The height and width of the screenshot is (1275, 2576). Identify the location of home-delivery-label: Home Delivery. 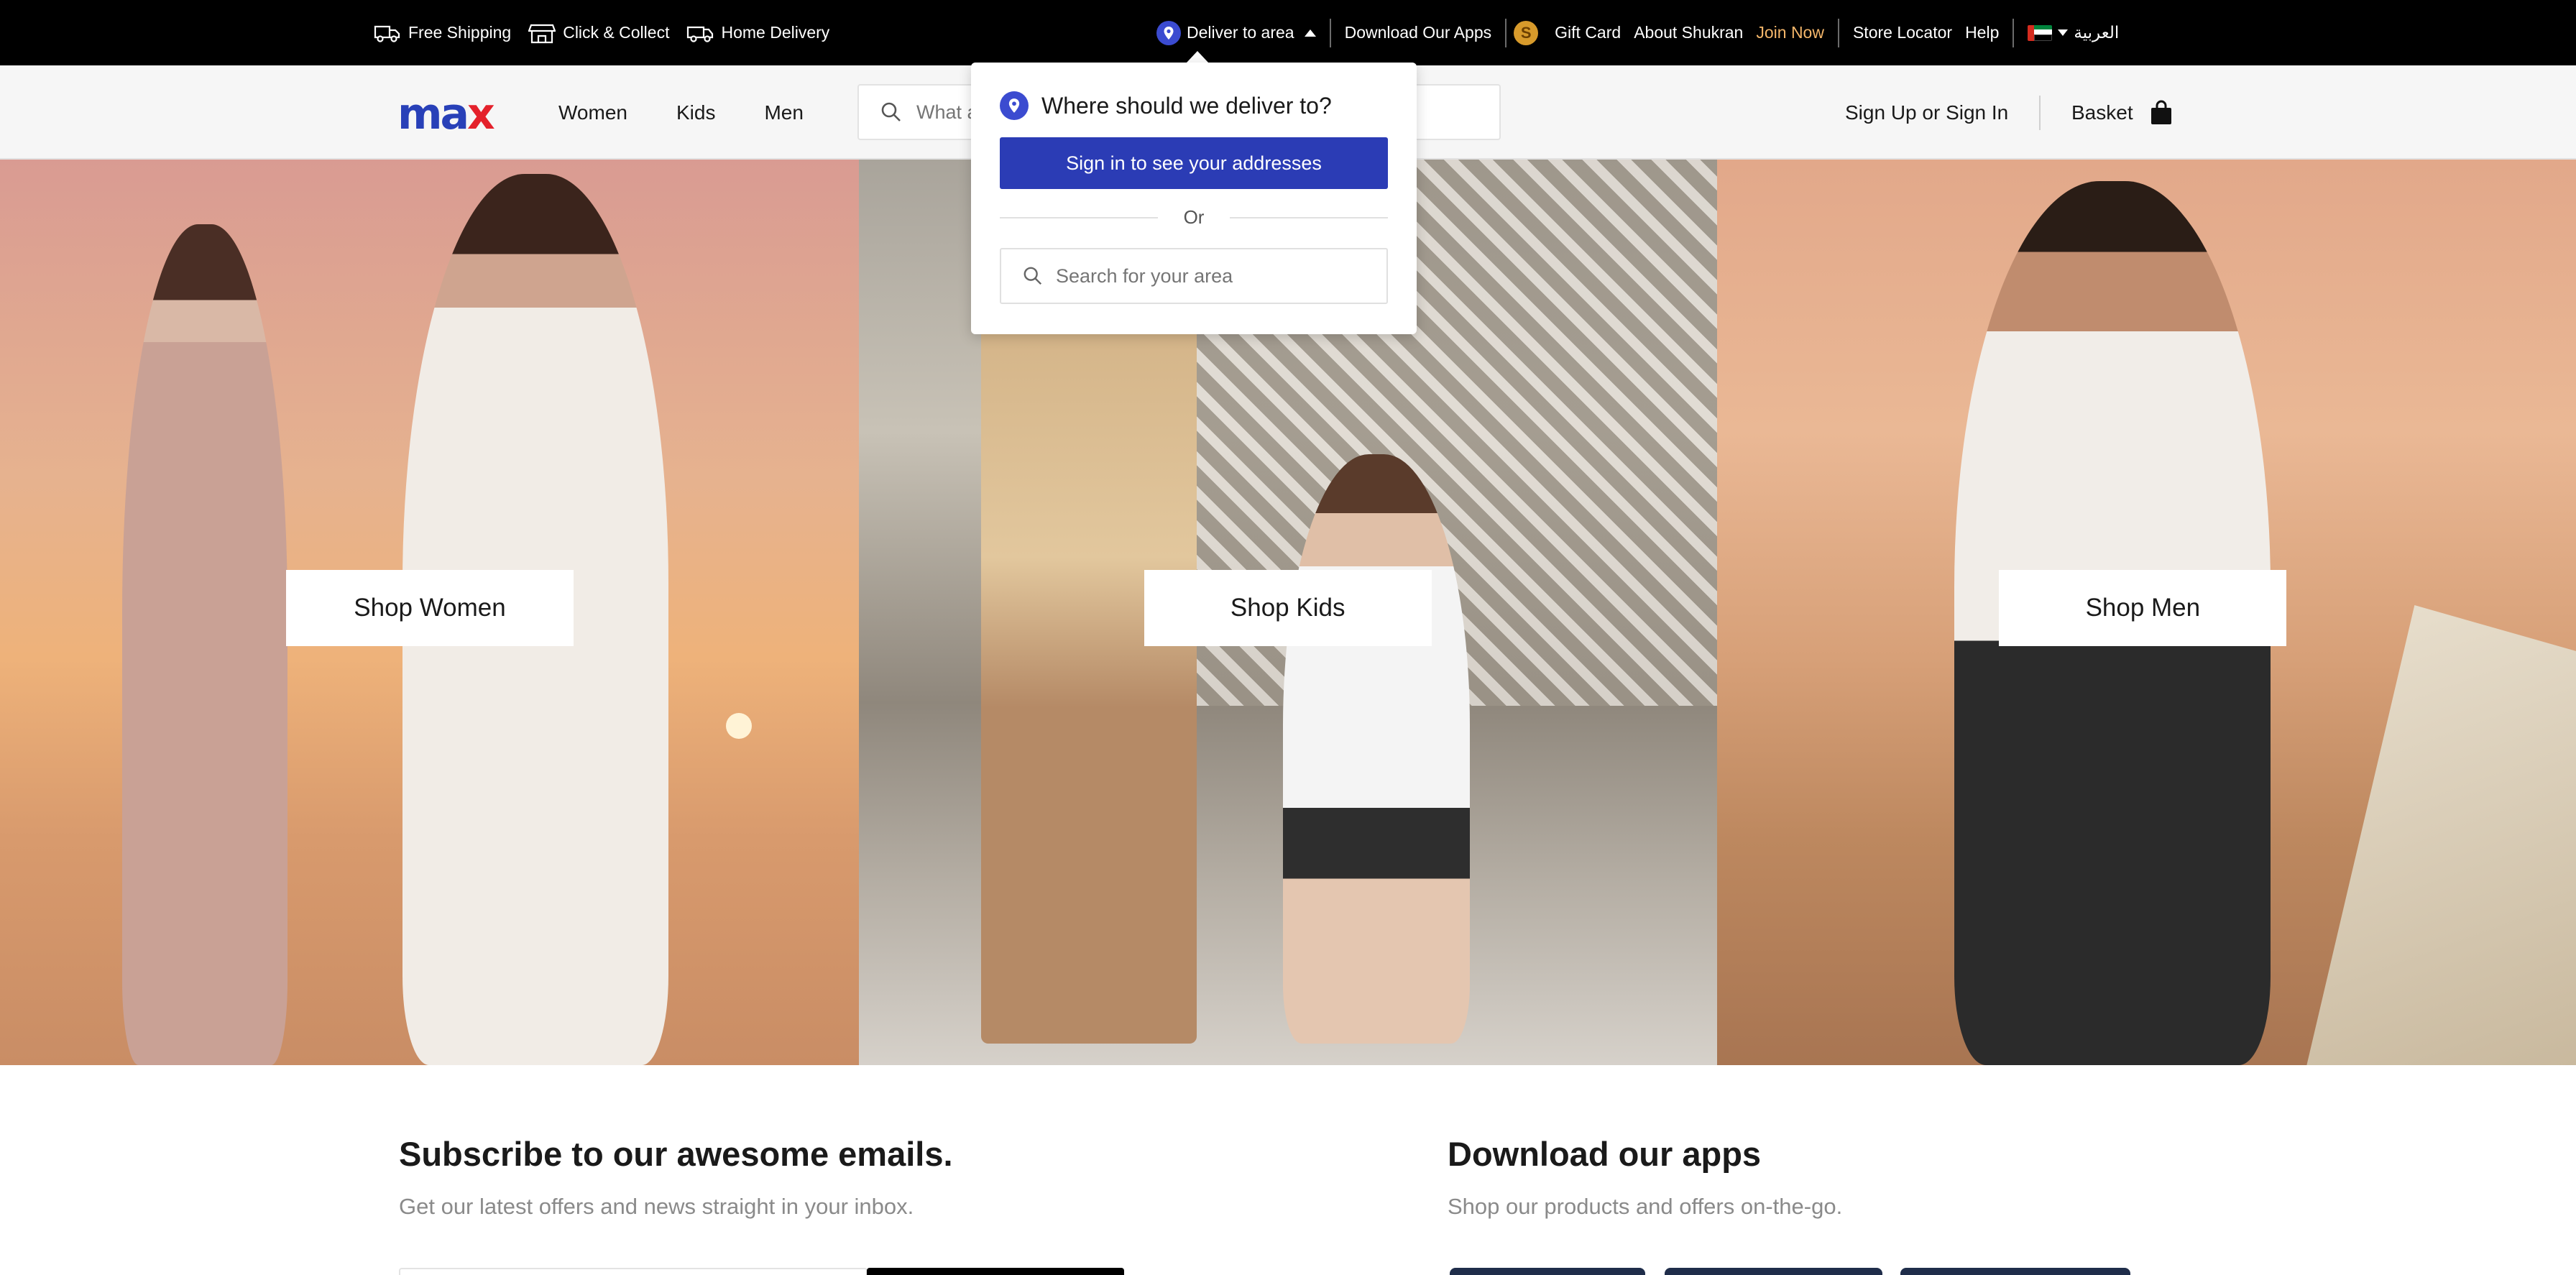
(775, 32).